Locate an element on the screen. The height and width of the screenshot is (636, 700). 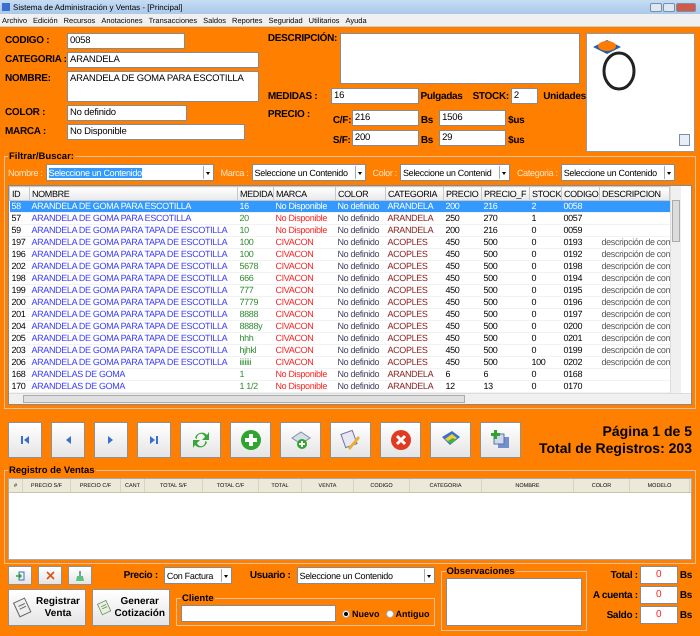
color-field: No definido is located at coordinates (127, 113).